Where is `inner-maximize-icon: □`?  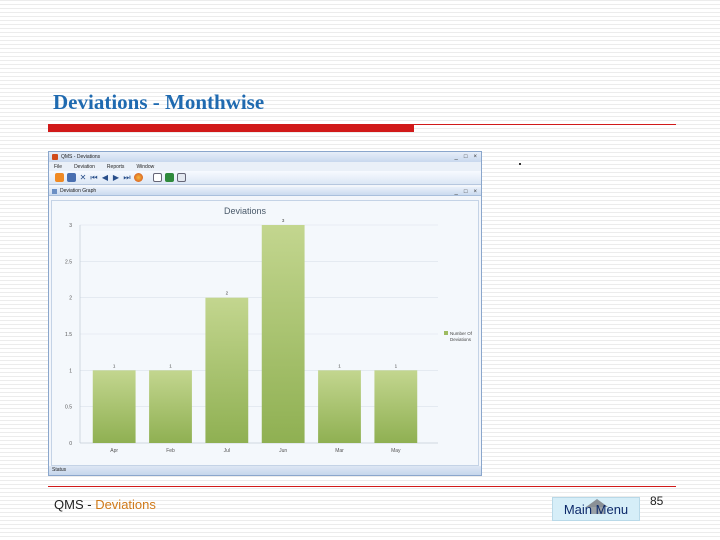 inner-maximize-icon: □ is located at coordinates (466, 192).